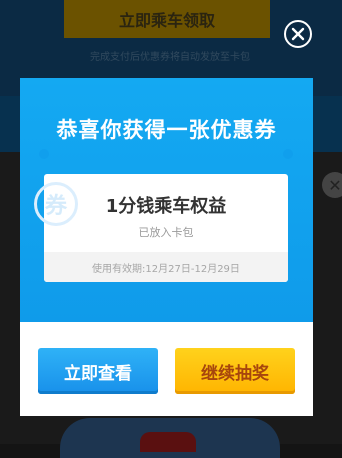 The height and width of the screenshot is (458, 342). I want to click on coupon-name: 1分钱乘车权益, so click(166, 206).